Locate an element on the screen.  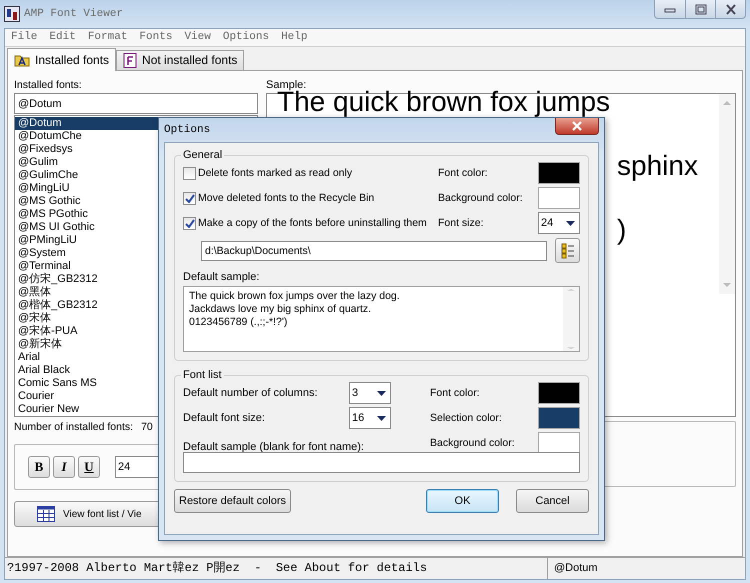
dialog-button: OK is located at coordinates (462, 501).